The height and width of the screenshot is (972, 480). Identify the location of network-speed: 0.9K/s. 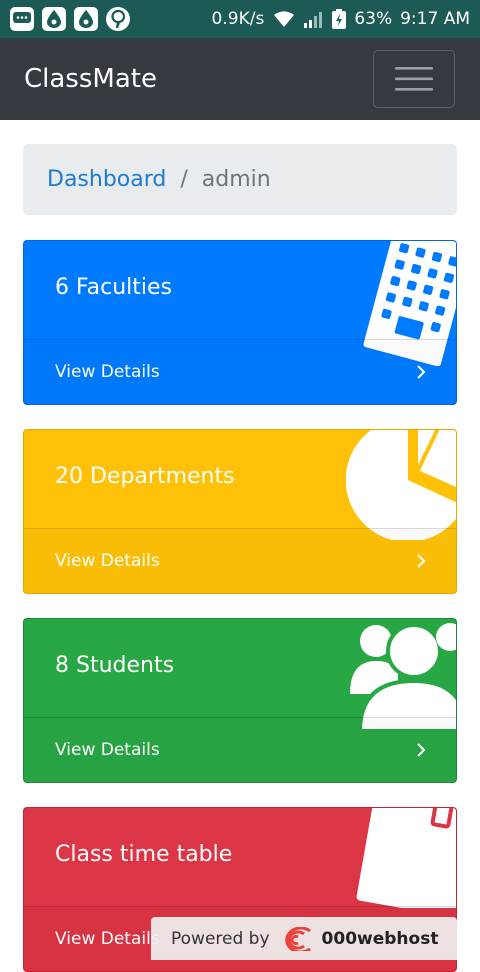
(238, 19).